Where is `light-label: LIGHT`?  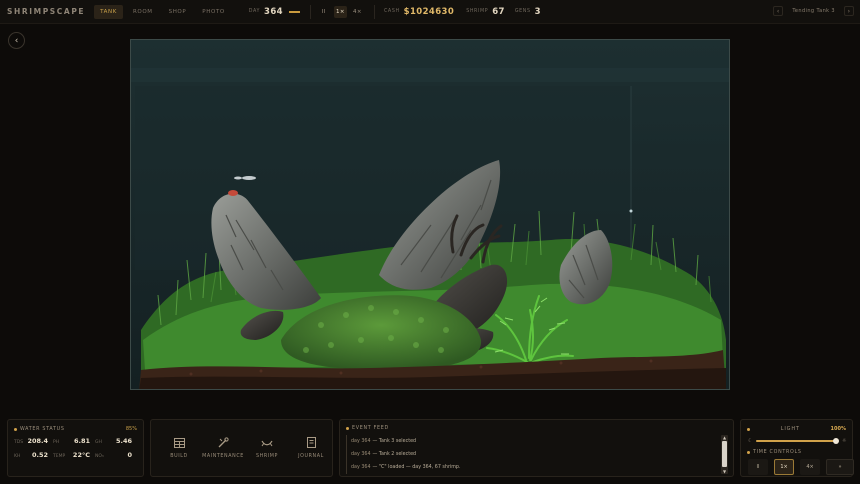 light-label: LIGHT is located at coordinates (790, 429).